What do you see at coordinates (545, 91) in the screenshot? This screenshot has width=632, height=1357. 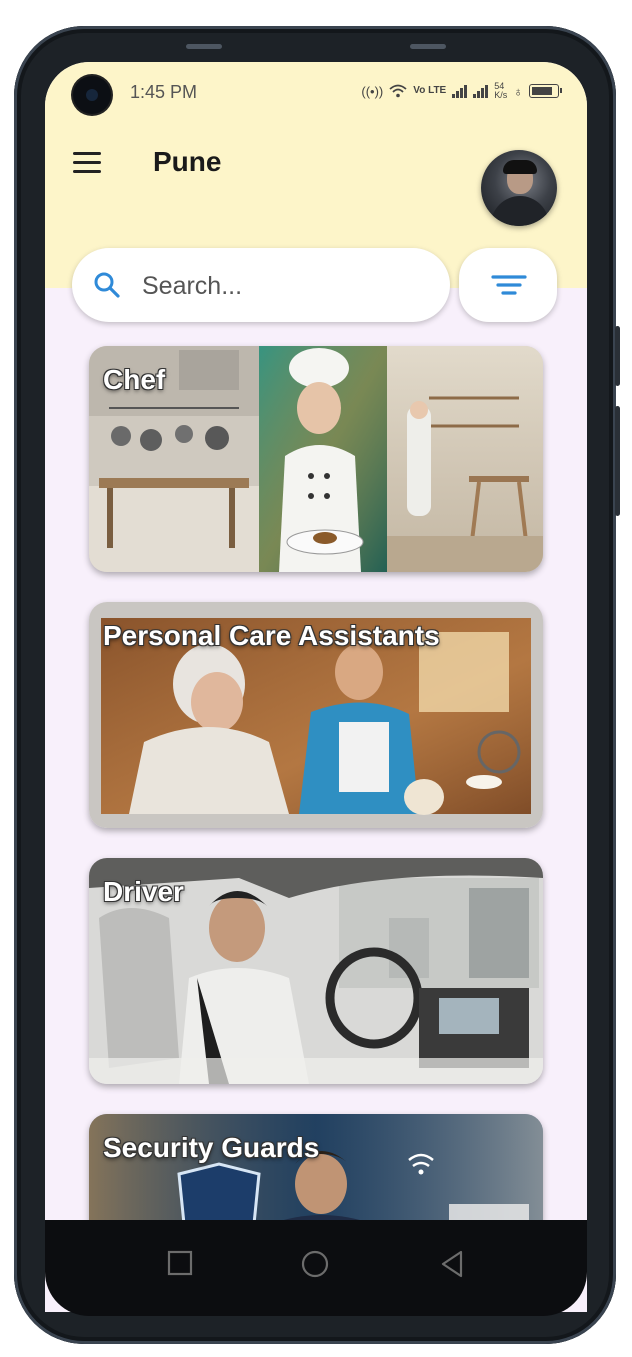 I see `battery-icon` at bounding box center [545, 91].